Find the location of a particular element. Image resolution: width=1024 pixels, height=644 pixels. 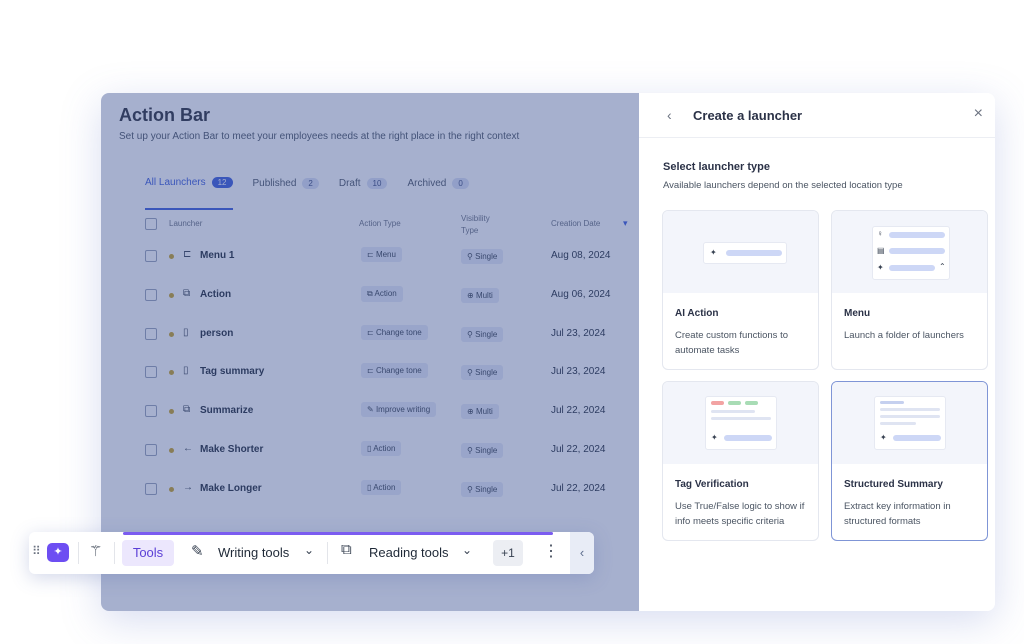

progress-indicator is located at coordinates (338, 533).